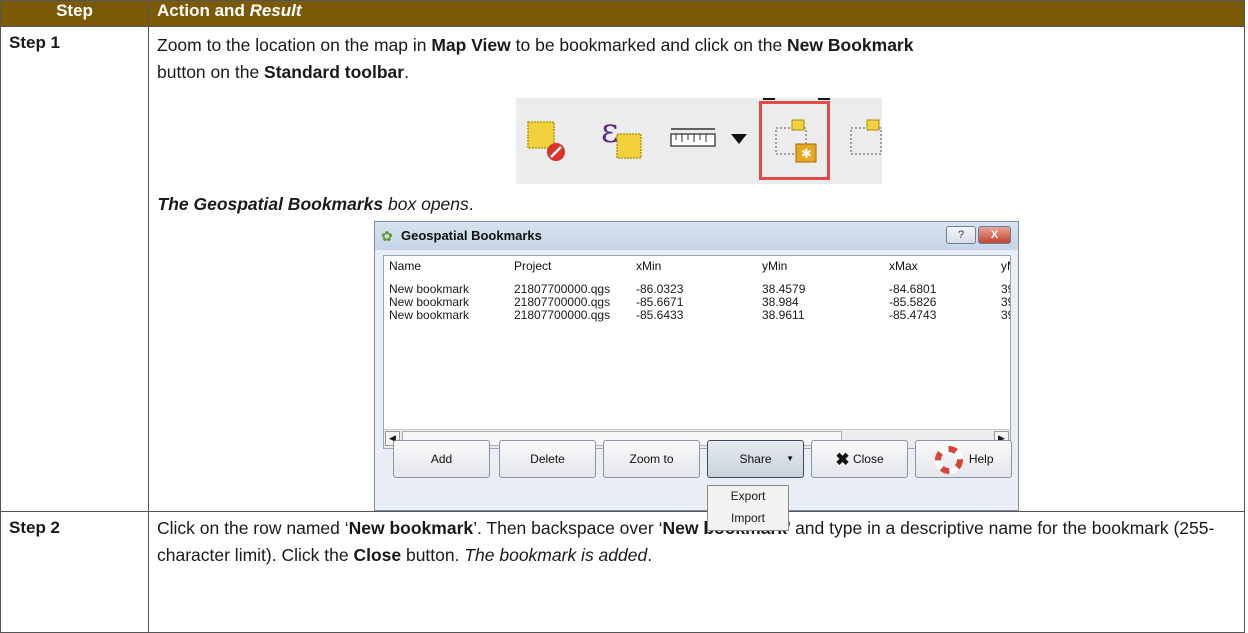  I want to click on close-button: ✖ Close, so click(859, 459).